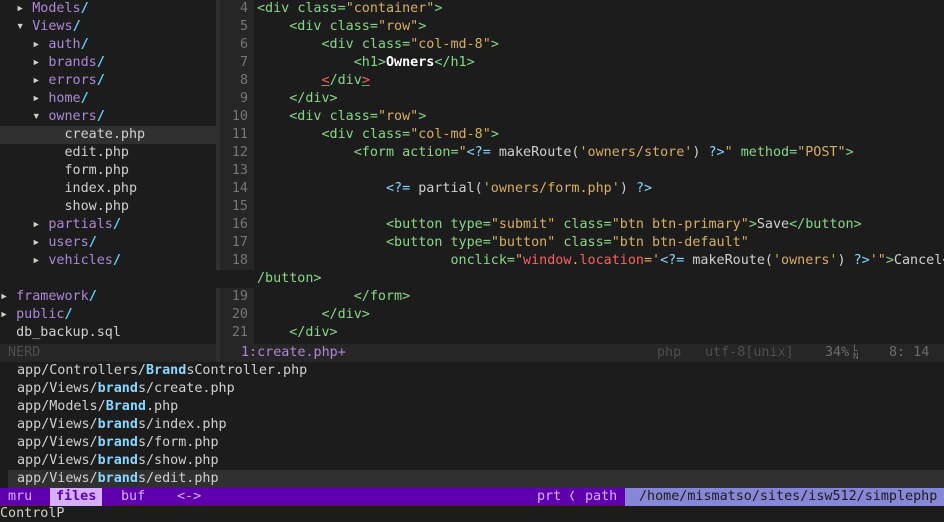 The image size is (944, 522). What do you see at coordinates (108, 333) in the screenshot?
I see `tree-file-item: db_backup.sql` at bounding box center [108, 333].